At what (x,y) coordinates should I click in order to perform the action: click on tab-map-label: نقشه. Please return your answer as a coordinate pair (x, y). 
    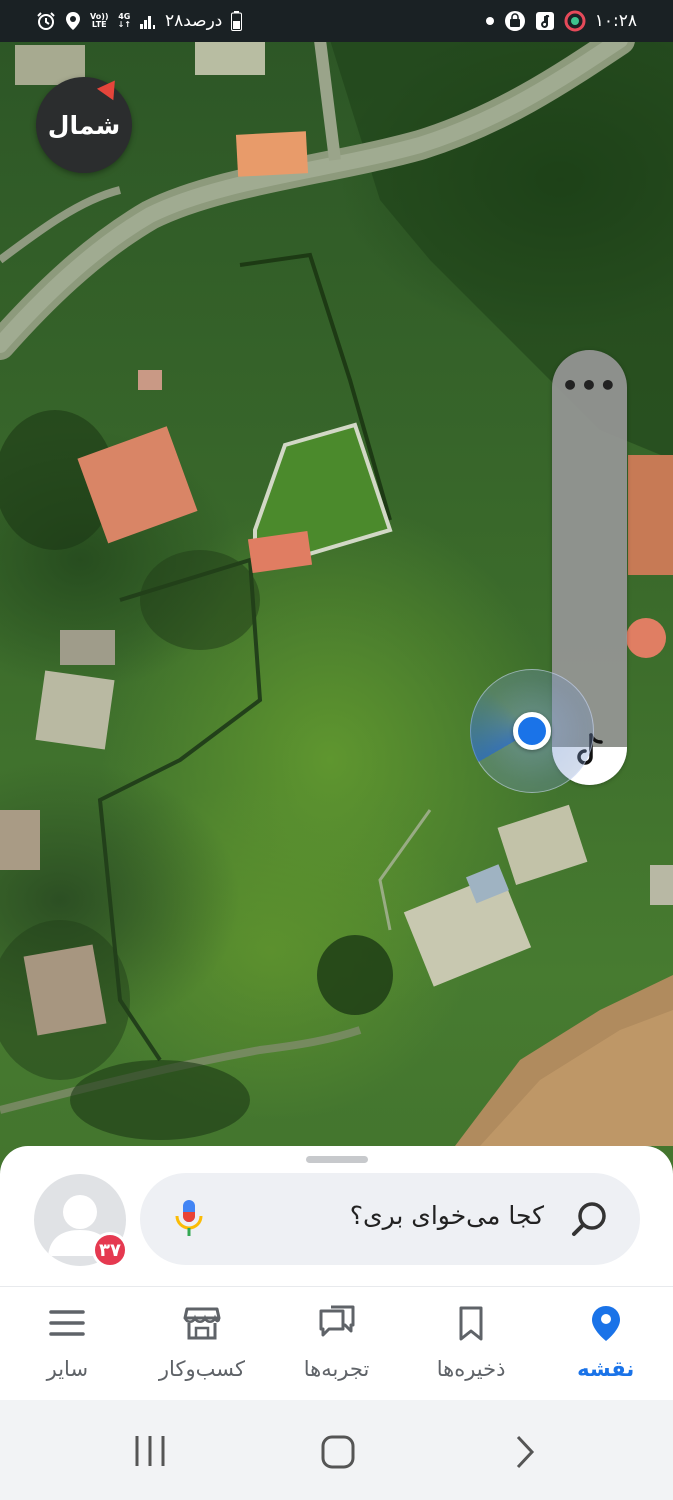
    Looking at the image, I should click on (606, 1369).